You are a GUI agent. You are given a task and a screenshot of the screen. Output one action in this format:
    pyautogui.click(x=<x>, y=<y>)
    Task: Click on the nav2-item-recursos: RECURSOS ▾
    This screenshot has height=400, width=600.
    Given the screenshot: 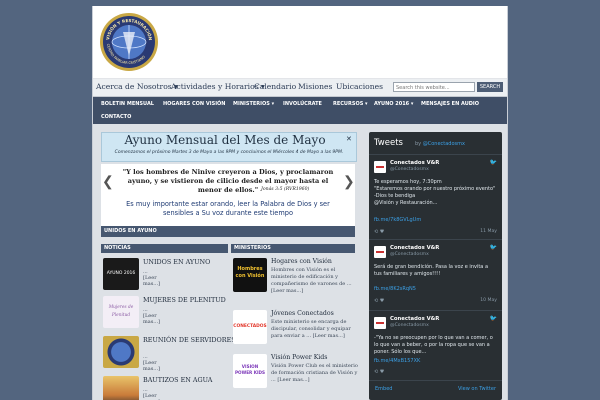 What is the action you would take?
    pyautogui.click(x=350, y=104)
    